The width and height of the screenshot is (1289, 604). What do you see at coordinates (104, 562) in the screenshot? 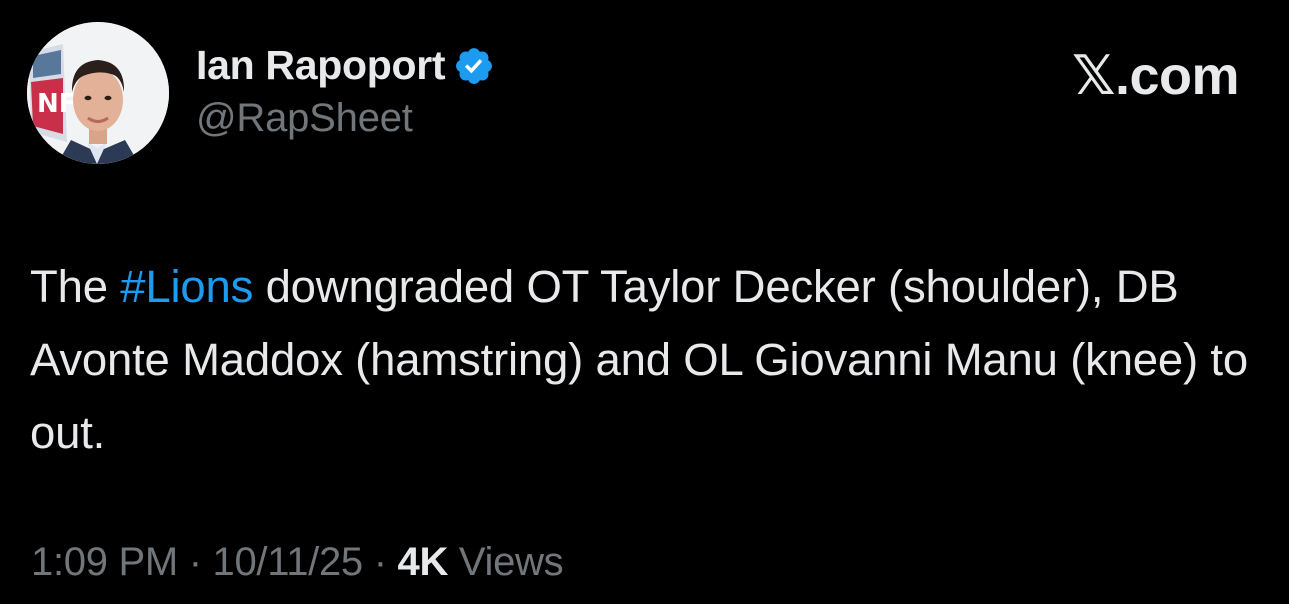
I see `tweet-time: 1:09 PM` at bounding box center [104, 562].